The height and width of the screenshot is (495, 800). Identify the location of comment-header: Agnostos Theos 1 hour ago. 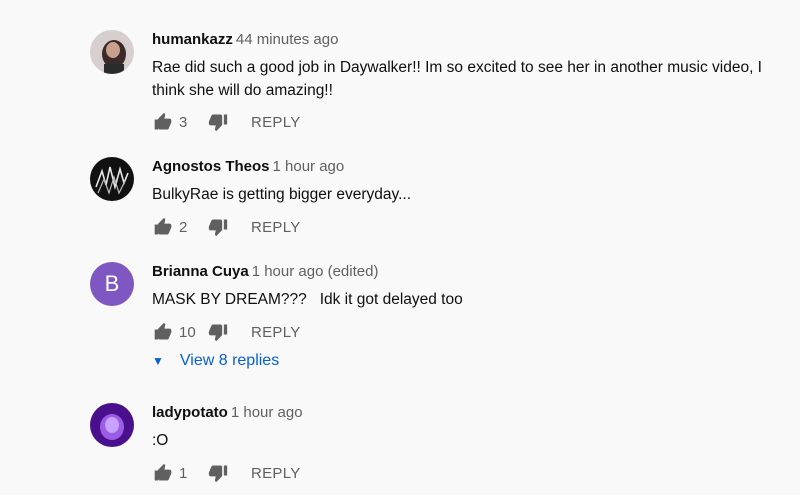
(471, 167).